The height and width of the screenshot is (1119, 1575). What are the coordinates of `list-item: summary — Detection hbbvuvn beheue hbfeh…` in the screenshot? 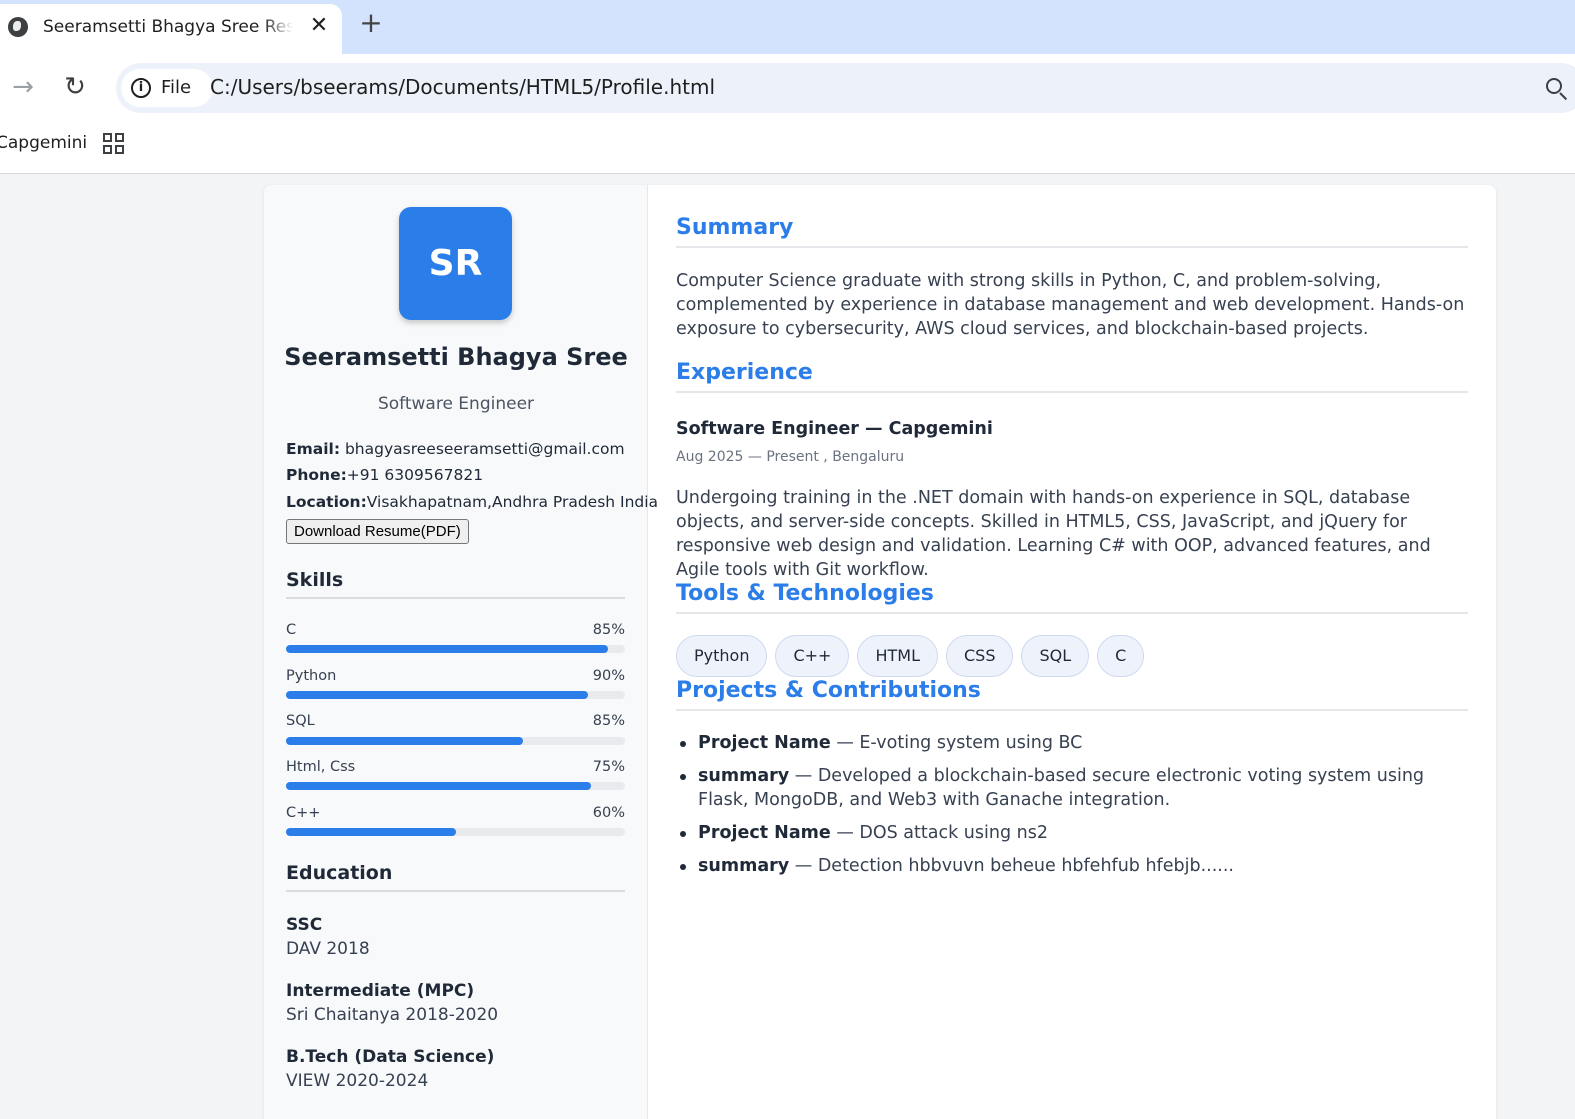 It's located at (1072, 866).